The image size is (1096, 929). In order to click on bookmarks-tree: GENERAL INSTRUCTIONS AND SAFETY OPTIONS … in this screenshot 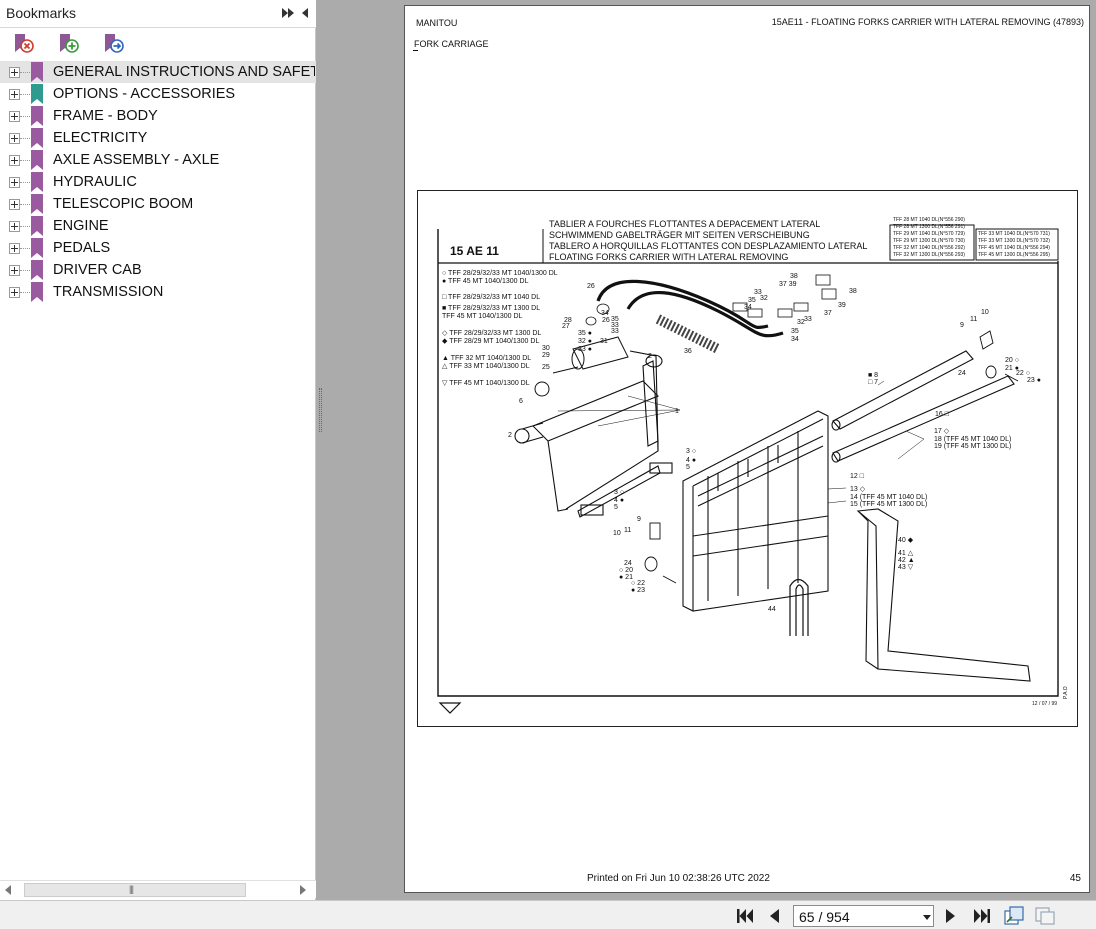, I will do `click(158, 182)`.